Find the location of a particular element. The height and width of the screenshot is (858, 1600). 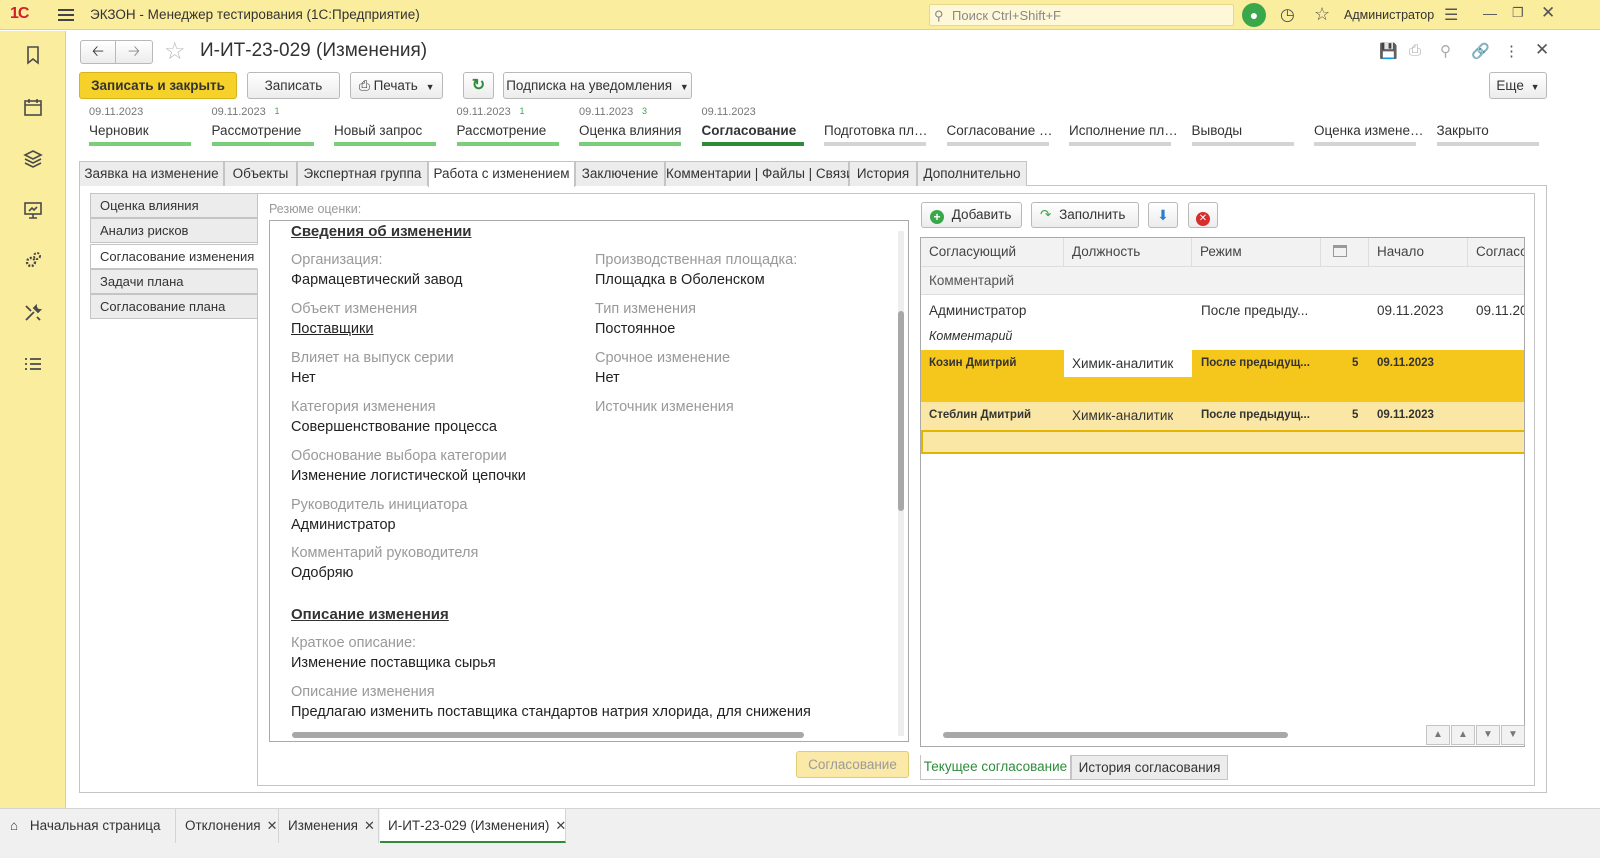

stage-3: 09.11.2023 1 Рассмотрение is located at coordinates (509, 127).